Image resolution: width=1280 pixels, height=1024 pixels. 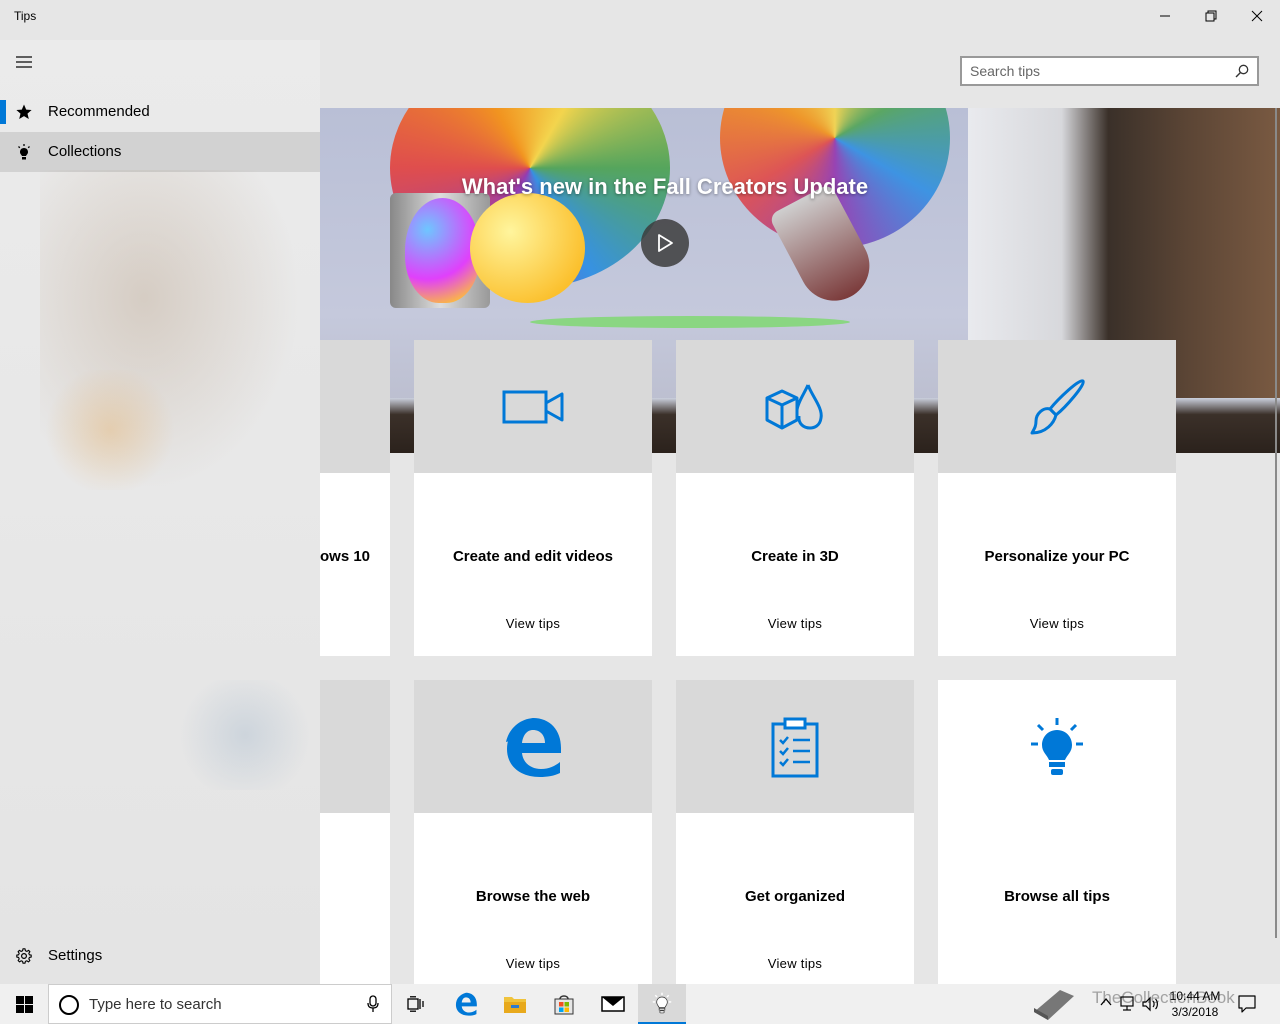 I want to click on start-button, so click(x=24, y=1004).